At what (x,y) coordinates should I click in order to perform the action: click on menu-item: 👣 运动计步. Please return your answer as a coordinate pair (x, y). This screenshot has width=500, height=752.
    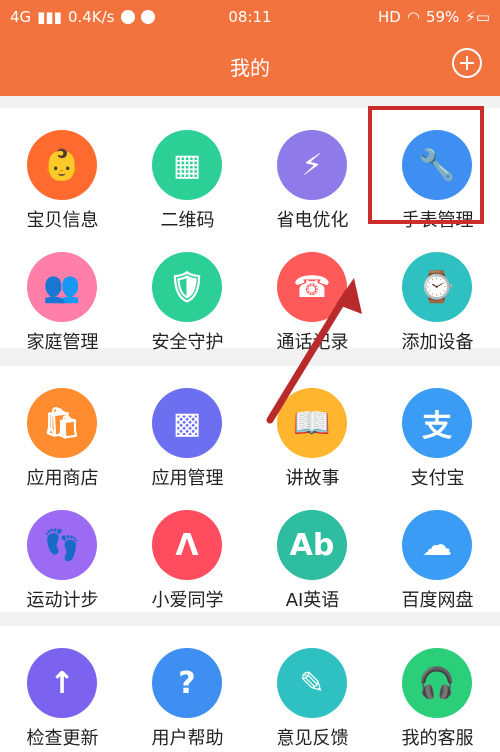
    Looking at the image, I should click on (62, 549).